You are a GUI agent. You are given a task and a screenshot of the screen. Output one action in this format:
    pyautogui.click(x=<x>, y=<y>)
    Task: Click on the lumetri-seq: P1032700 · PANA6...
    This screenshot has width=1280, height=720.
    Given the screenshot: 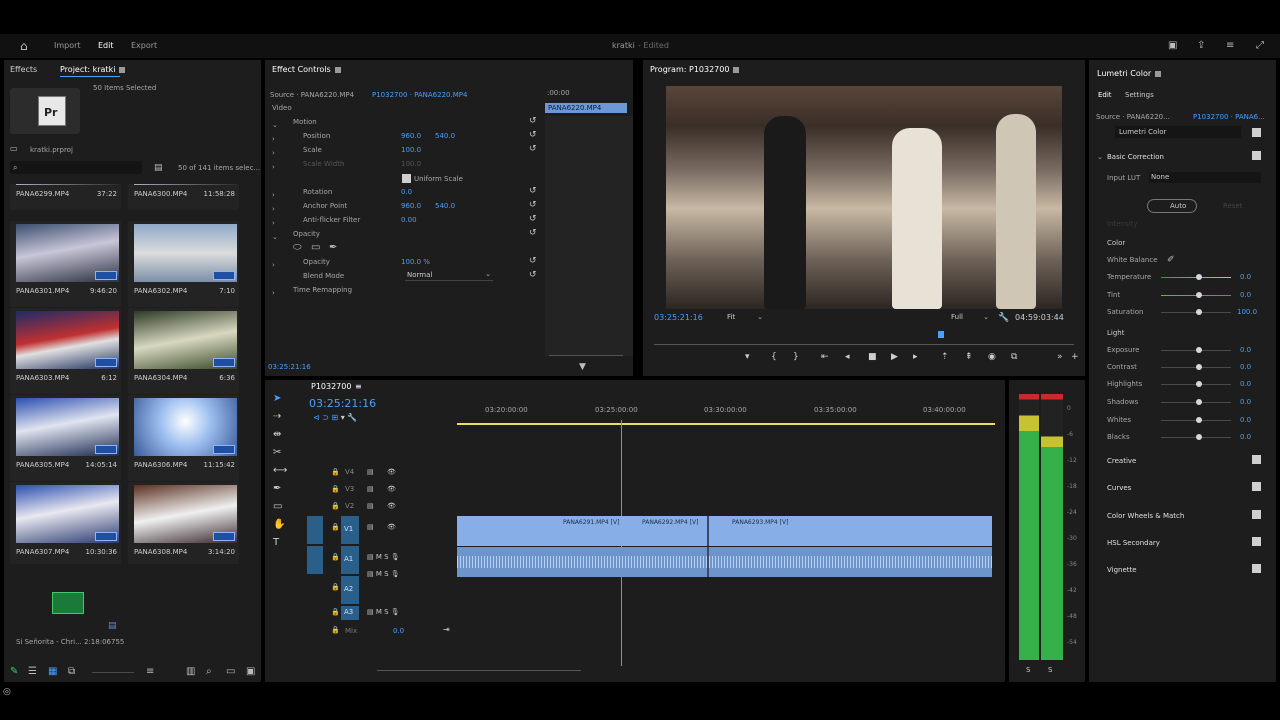 What is the action you would take?
    pyautogui.click(x=1229, y=117)
    